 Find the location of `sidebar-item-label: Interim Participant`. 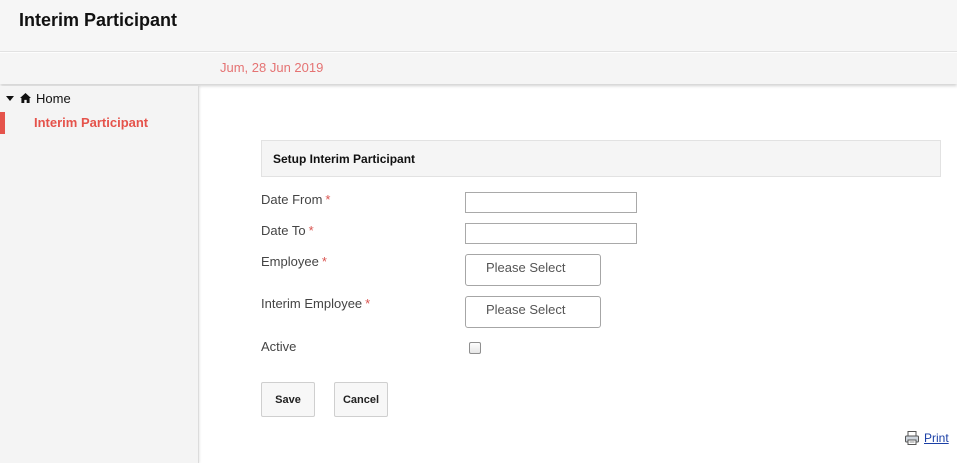

sidebar-item-label: Interim Participant is located at coordinates (91, 122).